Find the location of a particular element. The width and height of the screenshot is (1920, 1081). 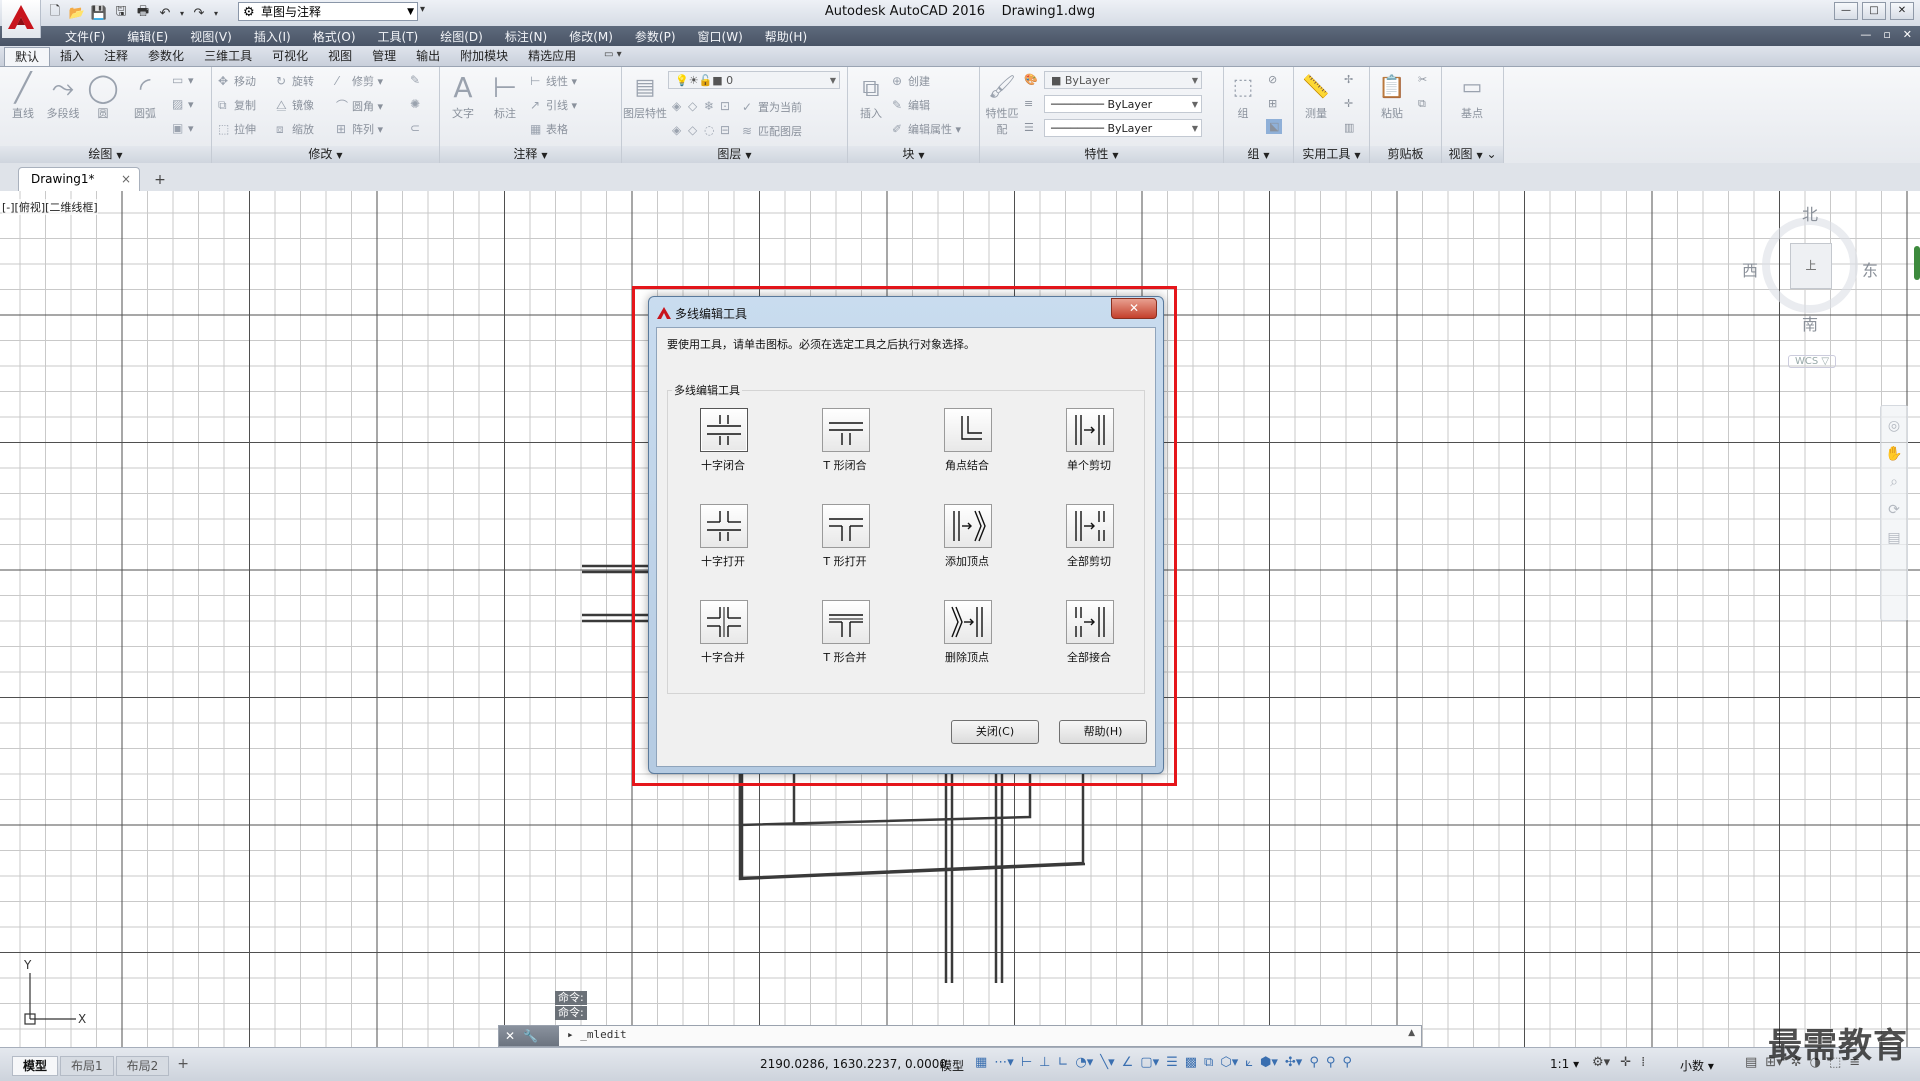

zoom-icon: ⌕ is located at coordinates (1894, 482).